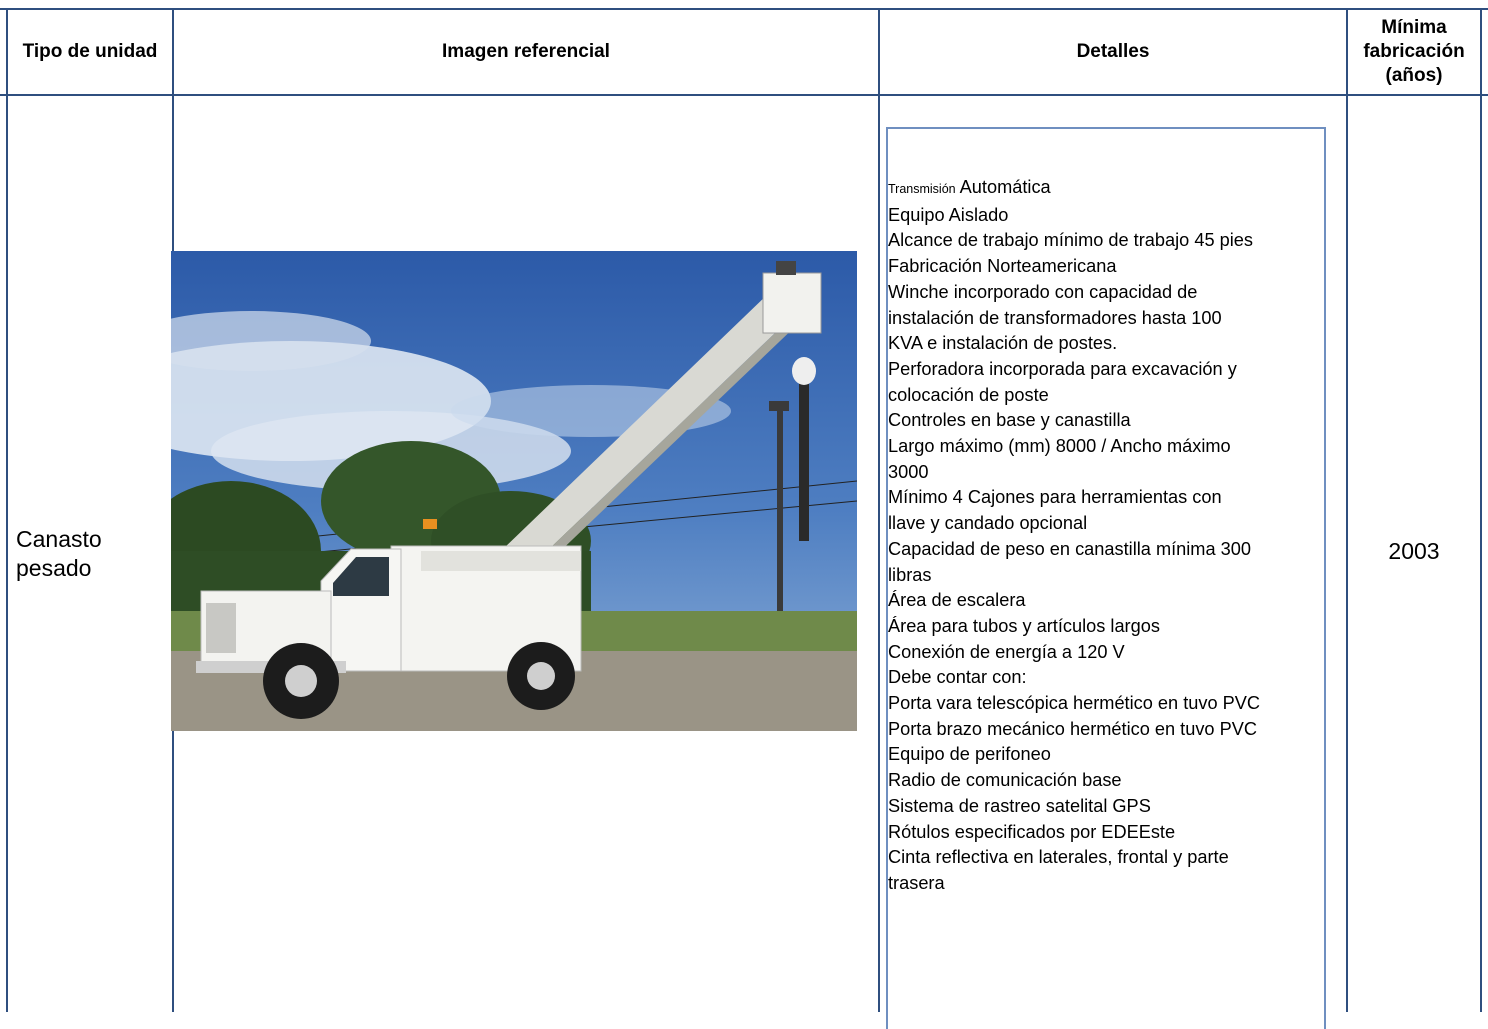  I want to click on details-line: Debe contar con:, so click(957, 677).